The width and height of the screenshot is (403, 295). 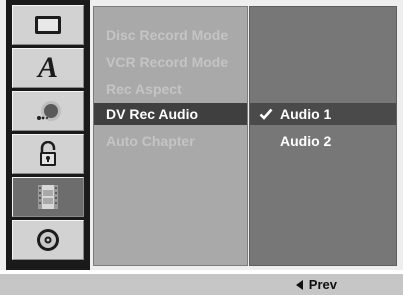 I want to click on disc-icon, so click(x=48, y=240).